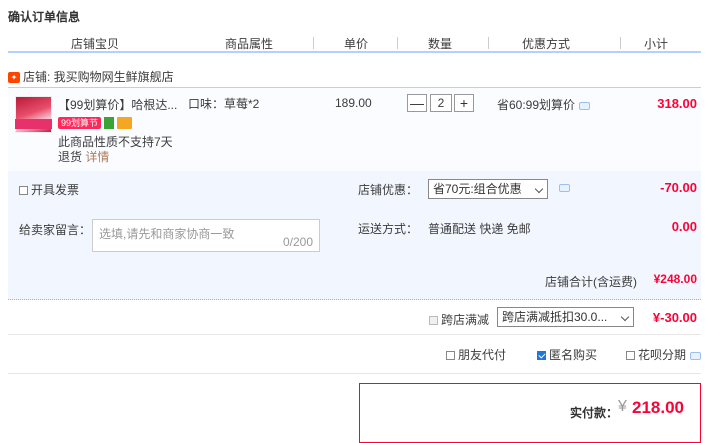 This screenshot has width=709, height=443. What do you see at coordinates (249, 44) in the screenshot?
I see `column-attributes: 商品属性` at bounding box center [249, 44].